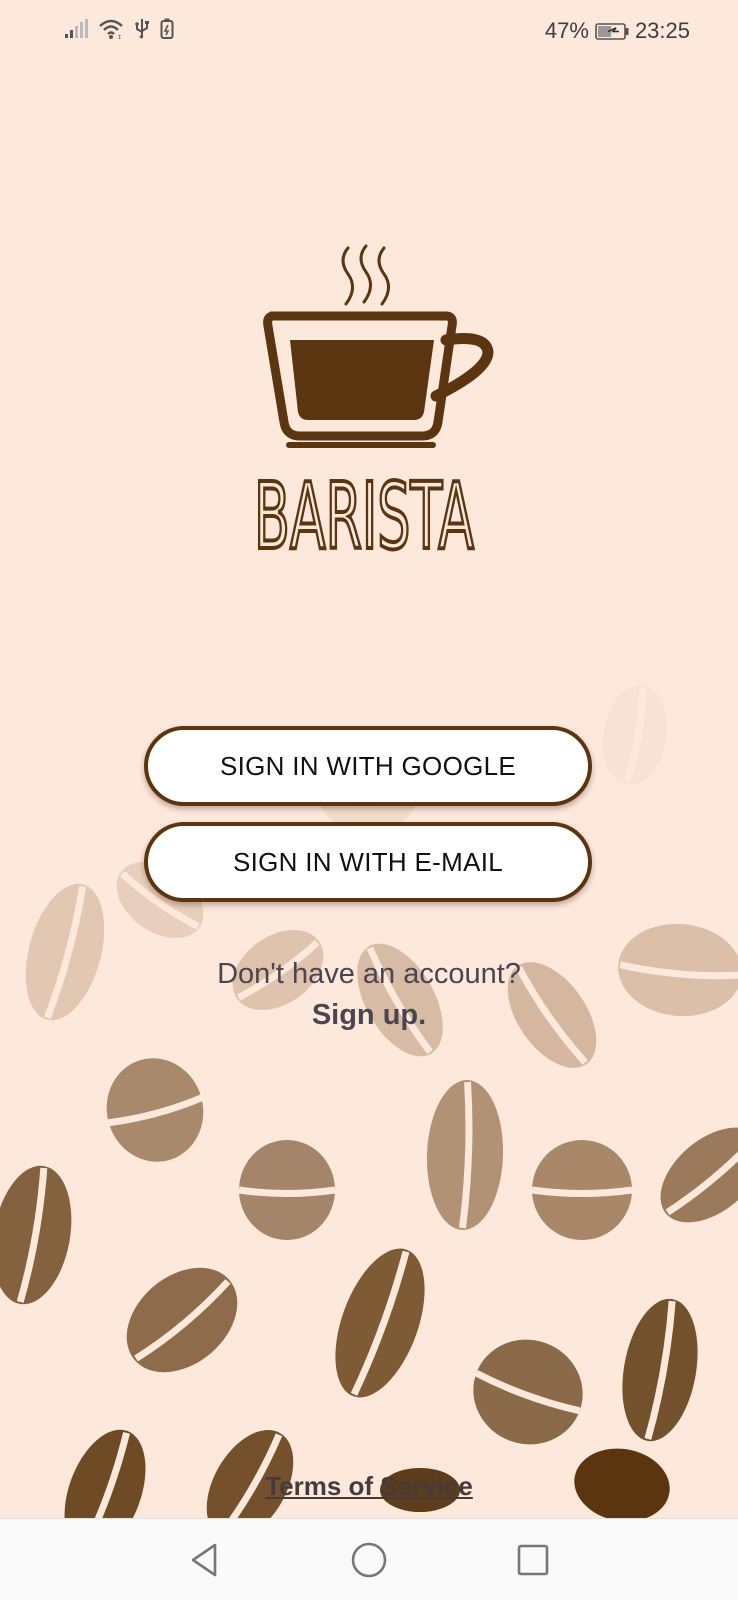  What do you see at coordinates (378, 379) in the screenshot?
I see `coffee-cup-icon` at bounding box center [378, 379].